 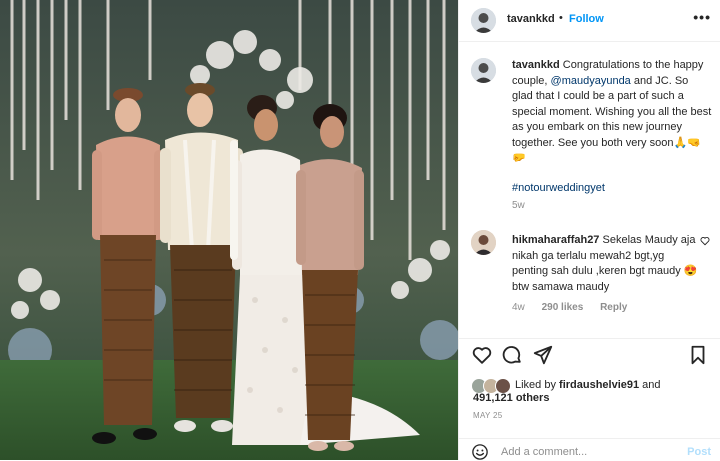 I want to click on comment-emoji: 😍, so click(x=690, y=271).